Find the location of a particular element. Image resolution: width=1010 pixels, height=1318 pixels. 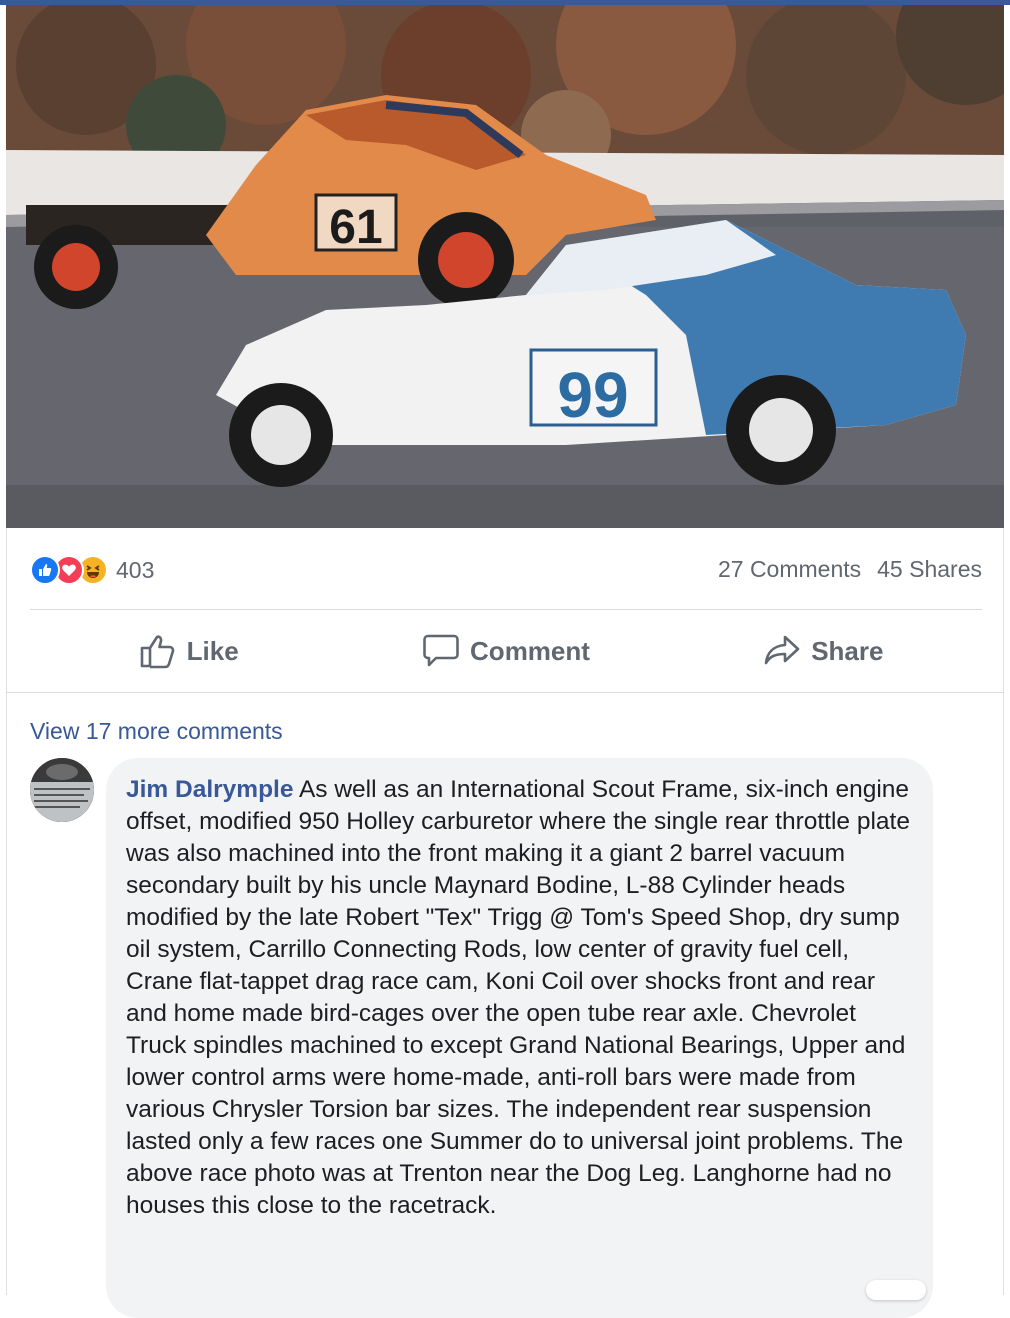

post-actions-bar: Like Comment Share is located at coordinates (506, 651).